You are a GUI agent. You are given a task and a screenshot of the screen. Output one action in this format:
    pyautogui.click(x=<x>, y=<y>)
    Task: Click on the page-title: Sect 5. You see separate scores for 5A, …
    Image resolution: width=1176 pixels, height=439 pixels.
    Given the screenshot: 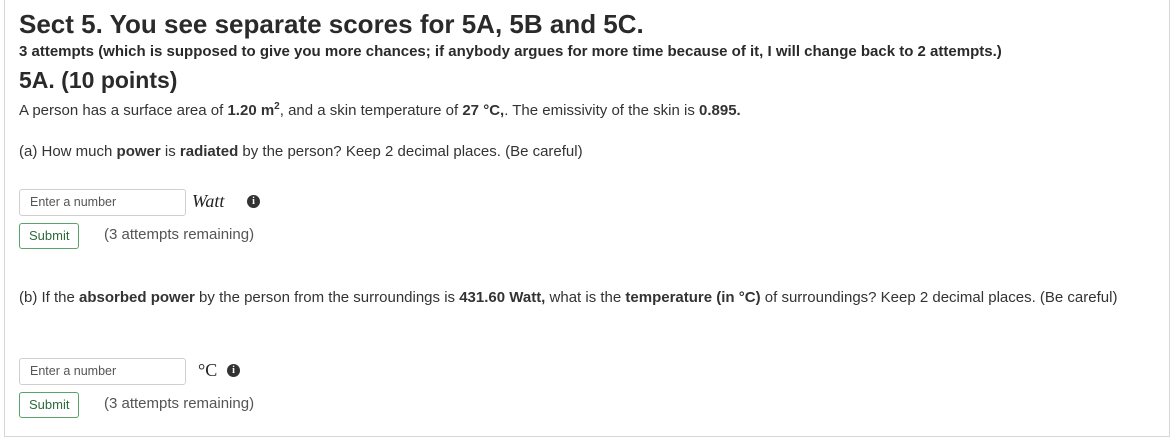 What is the action you would take?
    pyautogui.click(x=331, y=24)
    